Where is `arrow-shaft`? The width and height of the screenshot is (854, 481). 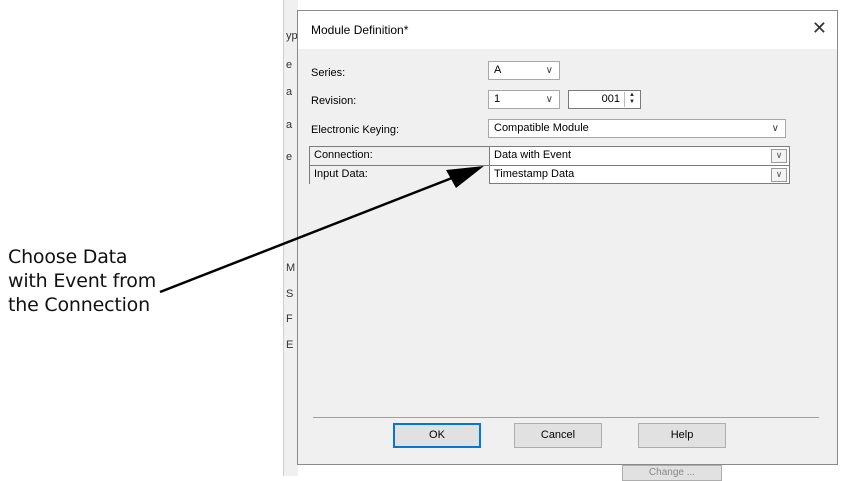 arrow-shaft is located at coordinates (306, 235).